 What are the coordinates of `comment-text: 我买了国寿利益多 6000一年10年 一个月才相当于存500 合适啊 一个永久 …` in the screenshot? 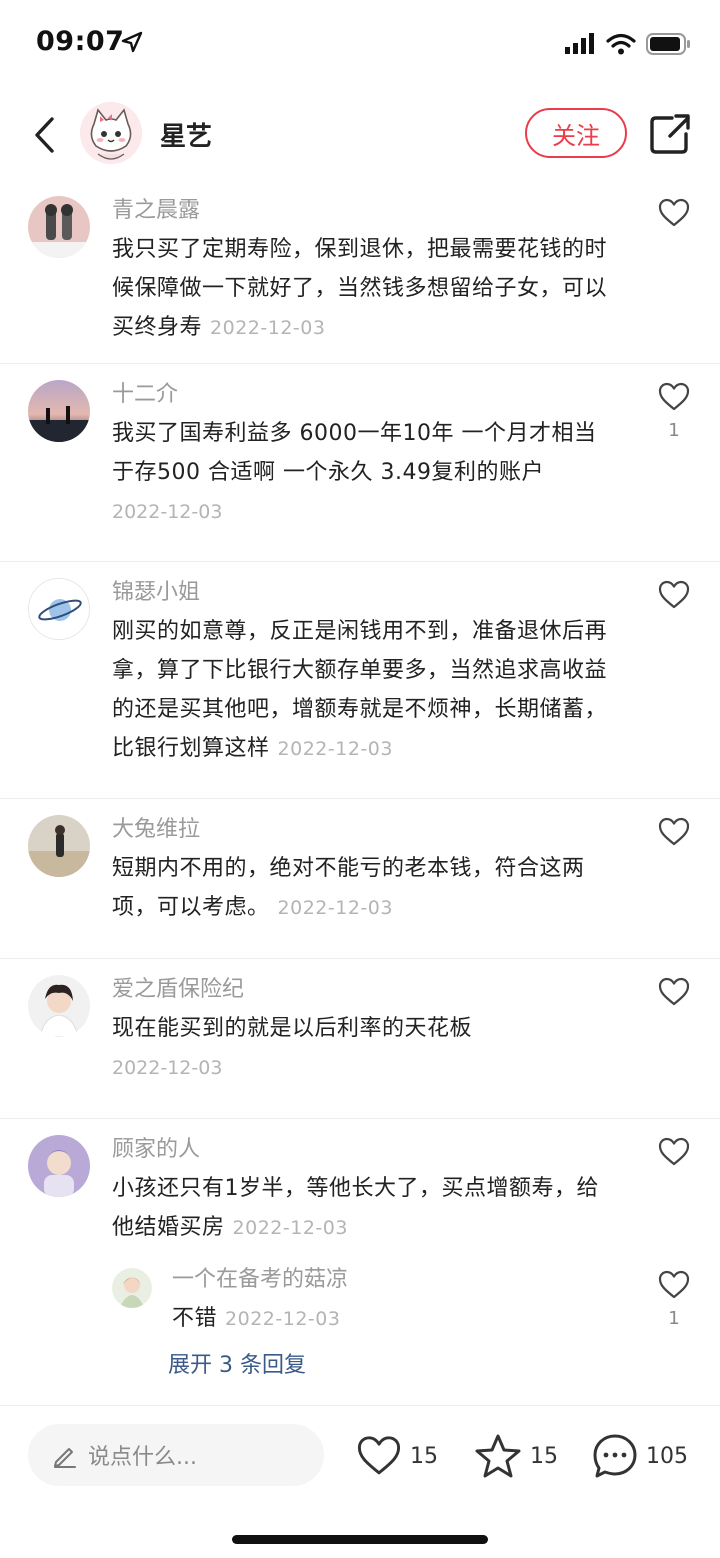 It's located at (354, 453).